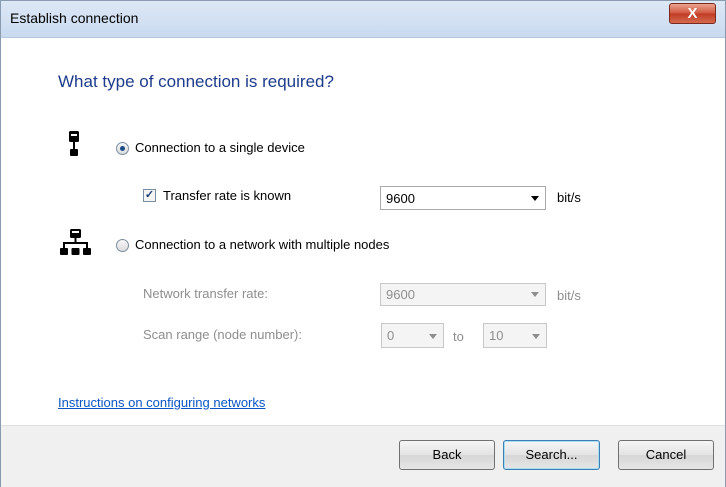  What do you see at coordinates (75, 242) in the screenshot?
I see `network-icon` at bounding box center [75, 242].